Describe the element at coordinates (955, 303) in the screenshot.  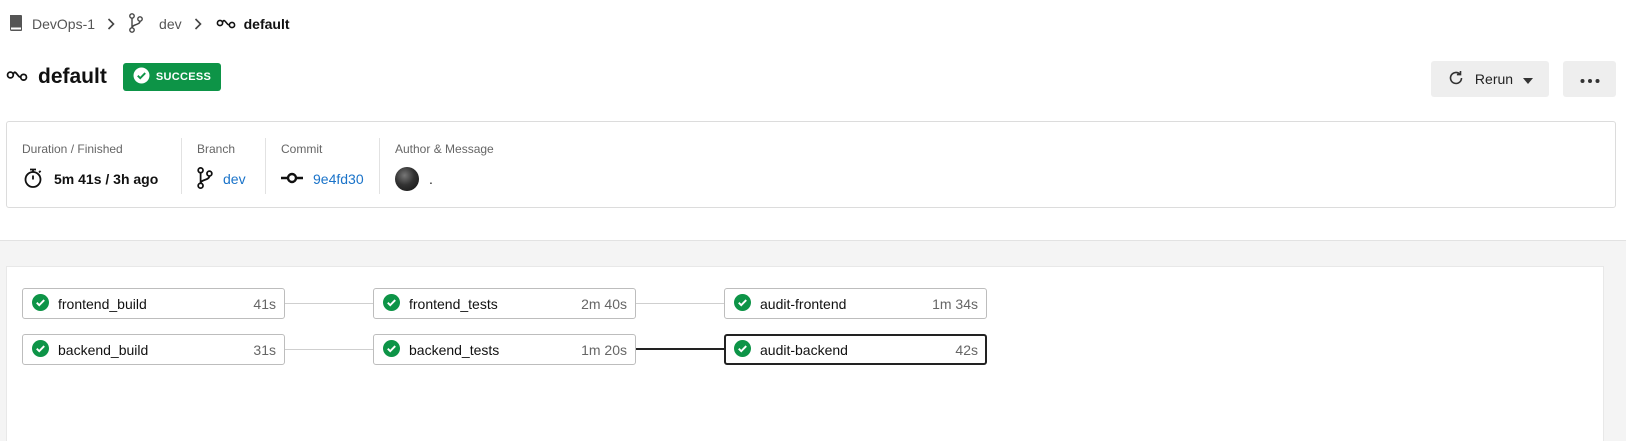
I see `job-duration: 1m 34s` at that location.